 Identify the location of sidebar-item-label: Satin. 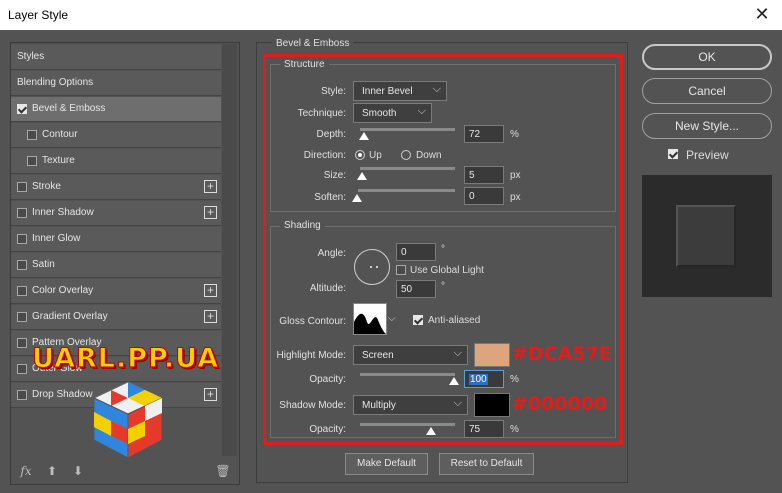
(43, 264).